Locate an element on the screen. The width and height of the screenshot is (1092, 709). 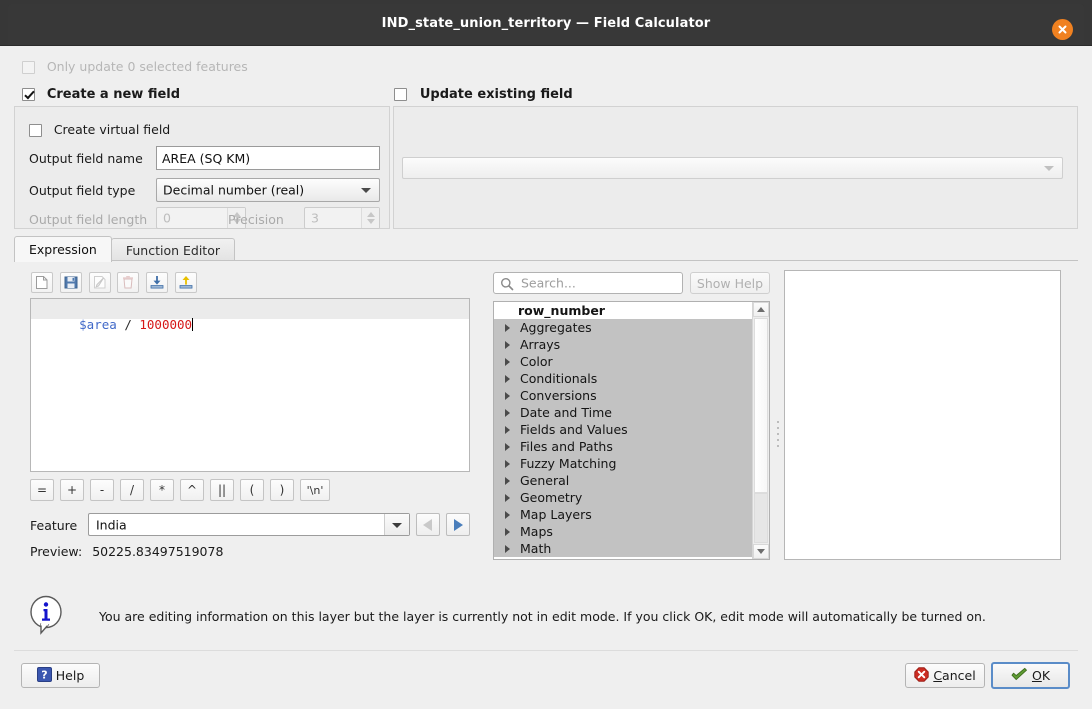
list-item: Geometry is located at coordinates (623, 497).